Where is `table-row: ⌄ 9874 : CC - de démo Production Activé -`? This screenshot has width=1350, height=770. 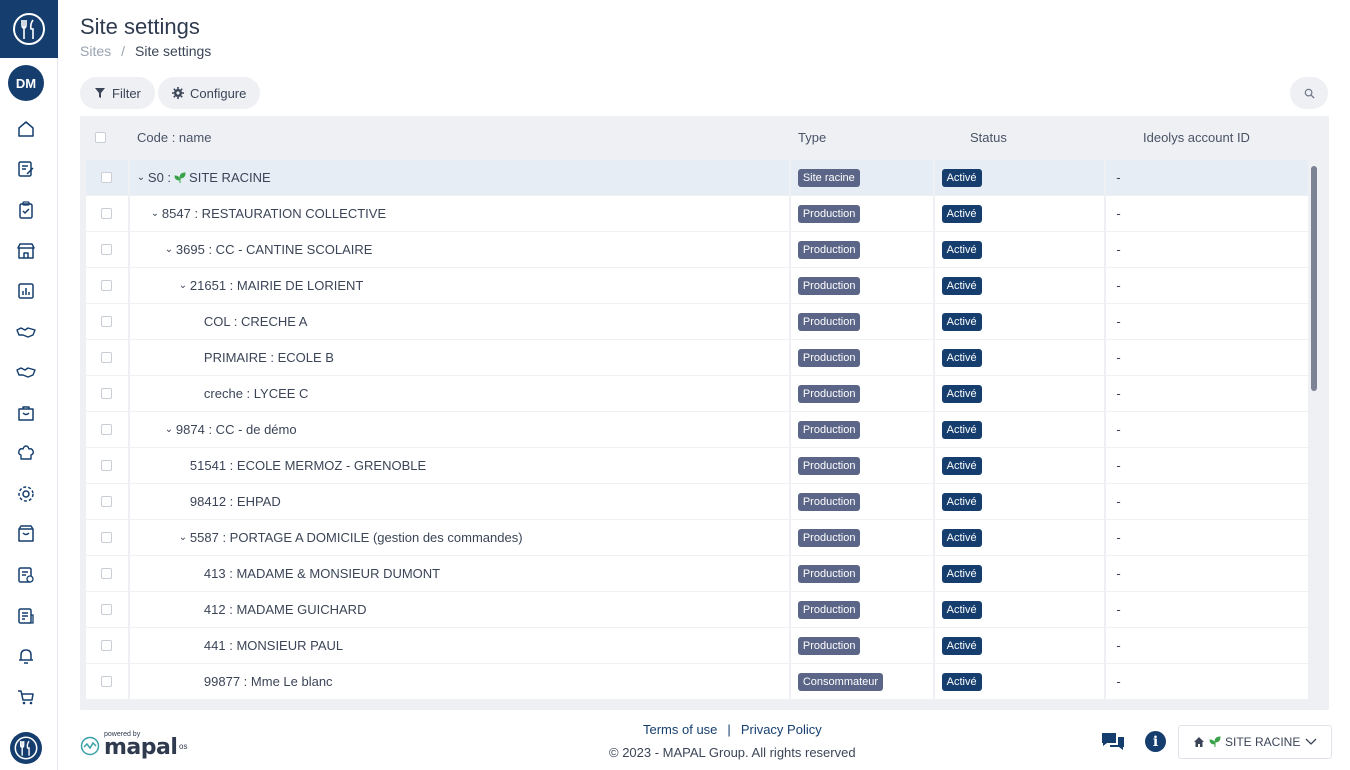
table-row: ⌄ 9874 : CC - de démo Production Activé - is located at coordinates (697, 430).